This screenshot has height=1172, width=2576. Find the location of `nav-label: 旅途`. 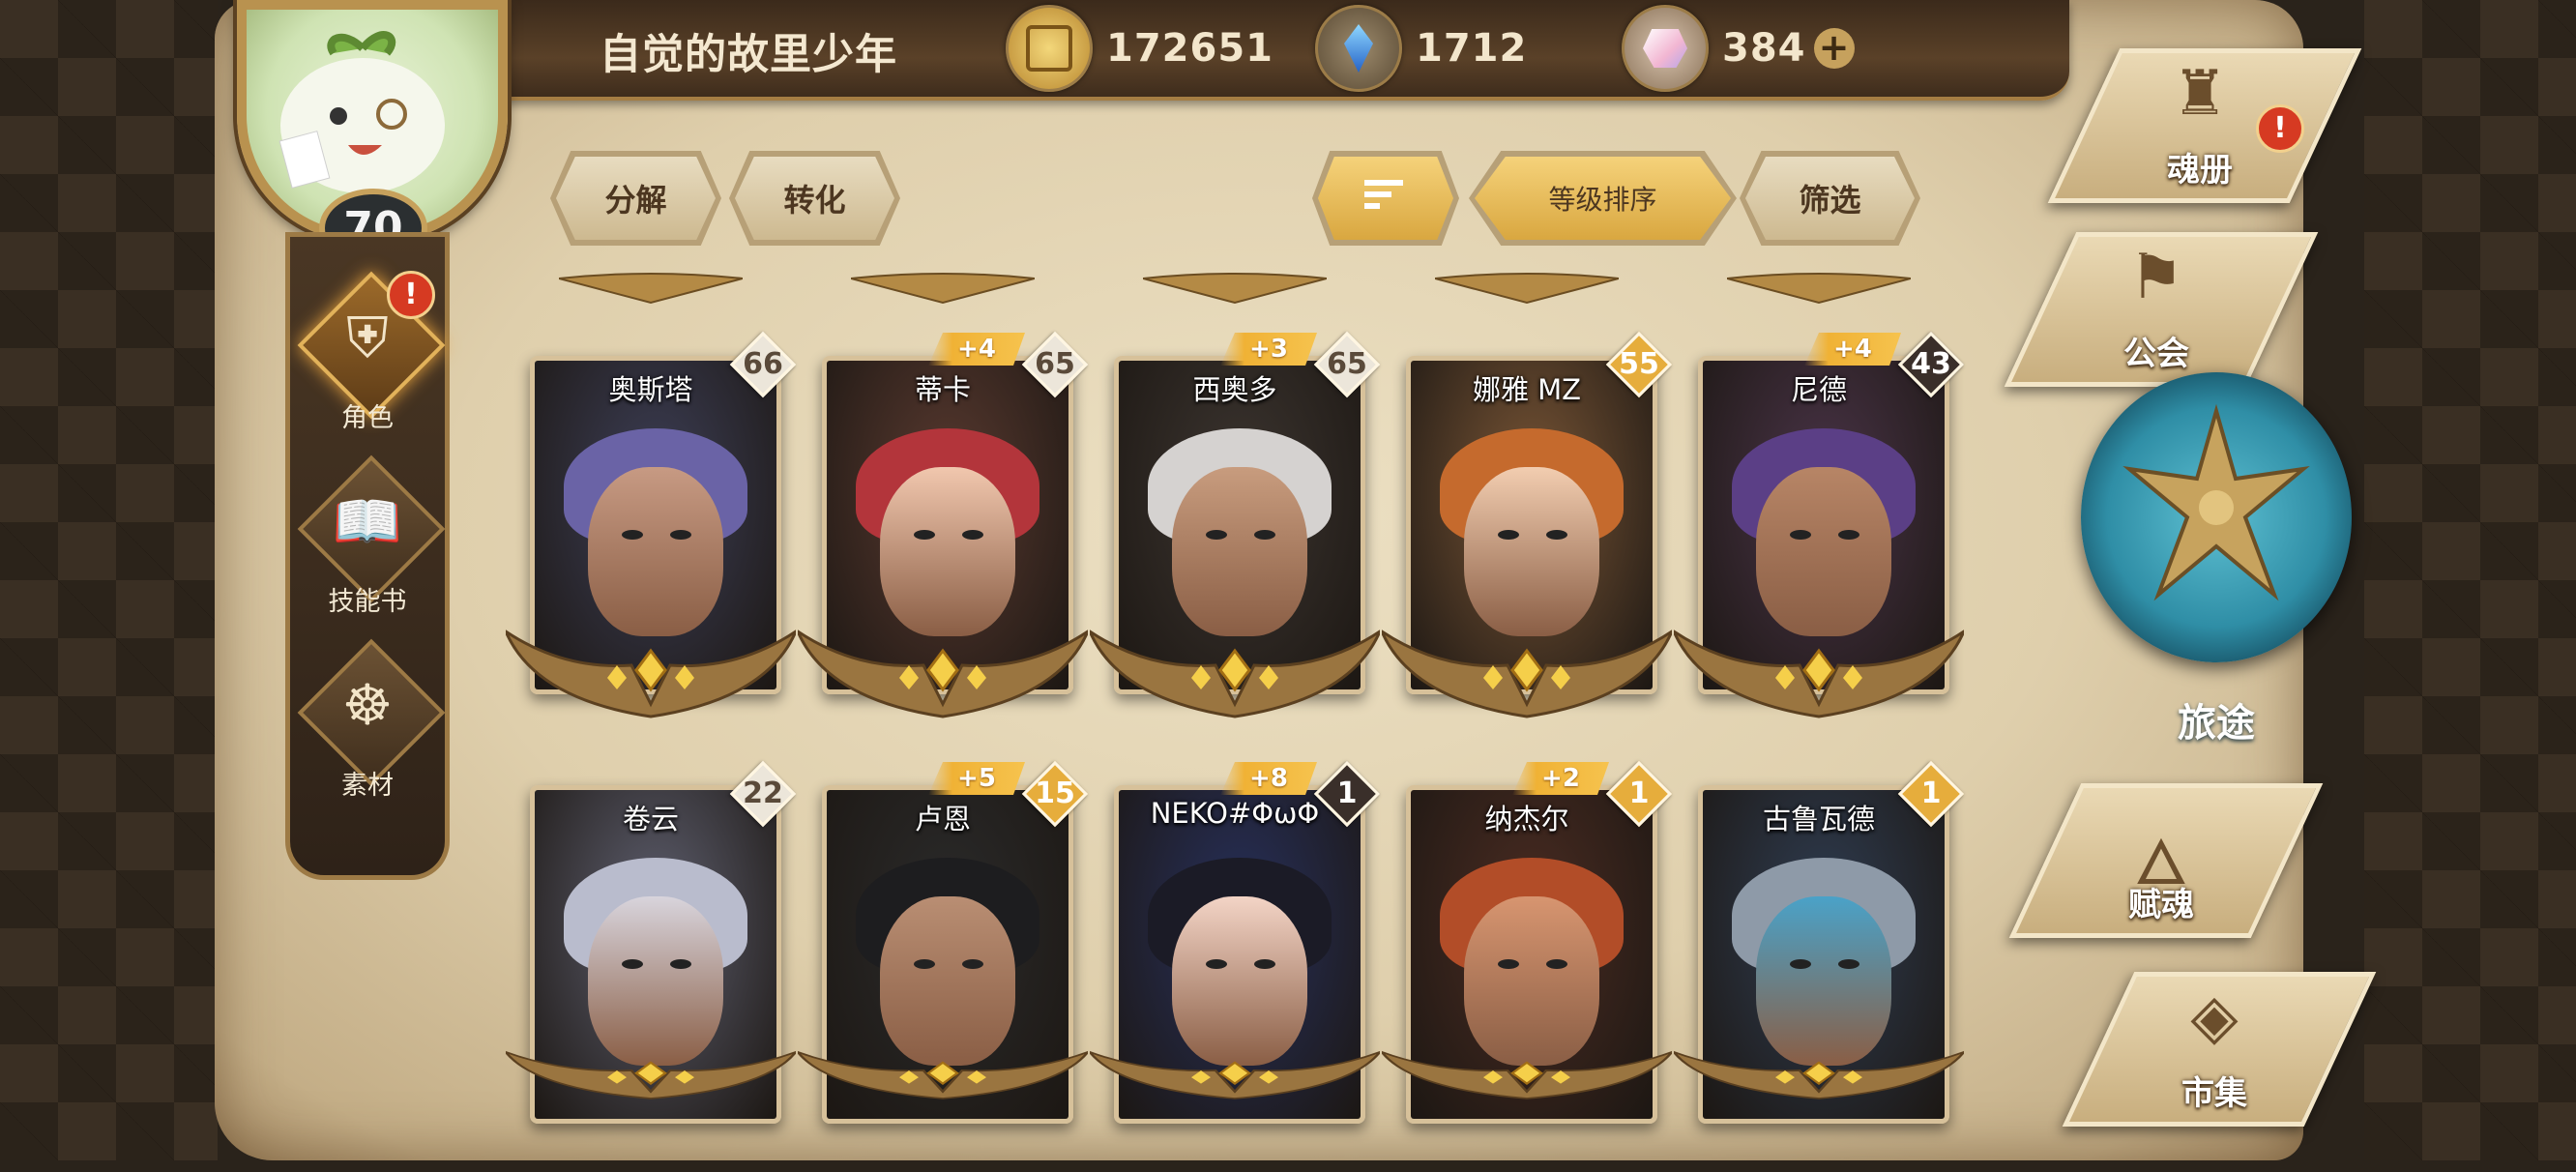

nav-label: 旅途 is located at coordinates (2216, 724).